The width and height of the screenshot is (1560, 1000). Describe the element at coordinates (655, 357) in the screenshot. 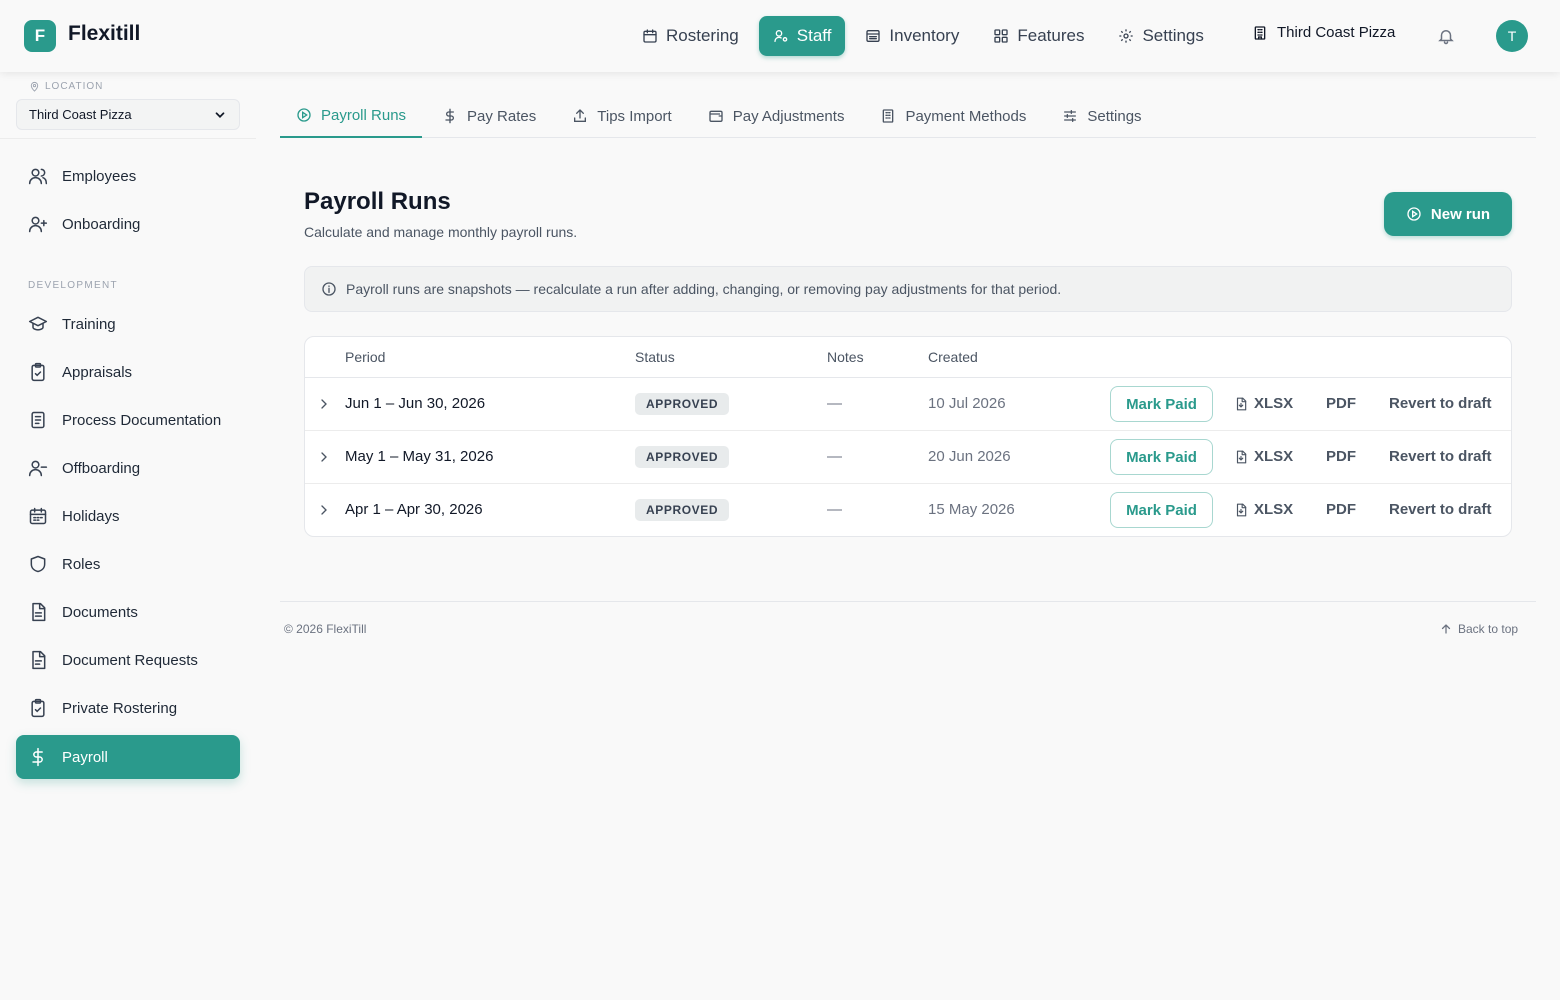

I see `header-status: Status` at that location.